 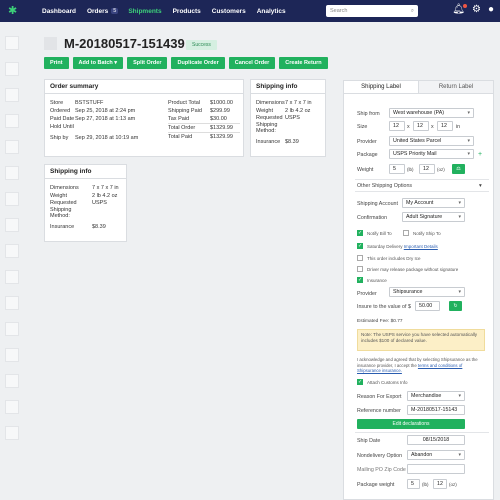 What do you see at coordinates (440, 484) in the screenshot?
I see `package-weight-oz-input: 12` at bounding box center [440, 484].